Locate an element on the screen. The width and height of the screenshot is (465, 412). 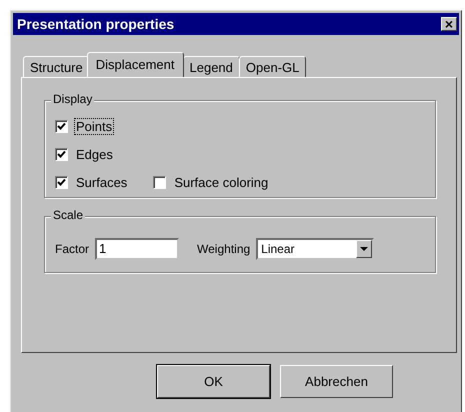
tab: Legend is located at coordinates (211, 66).